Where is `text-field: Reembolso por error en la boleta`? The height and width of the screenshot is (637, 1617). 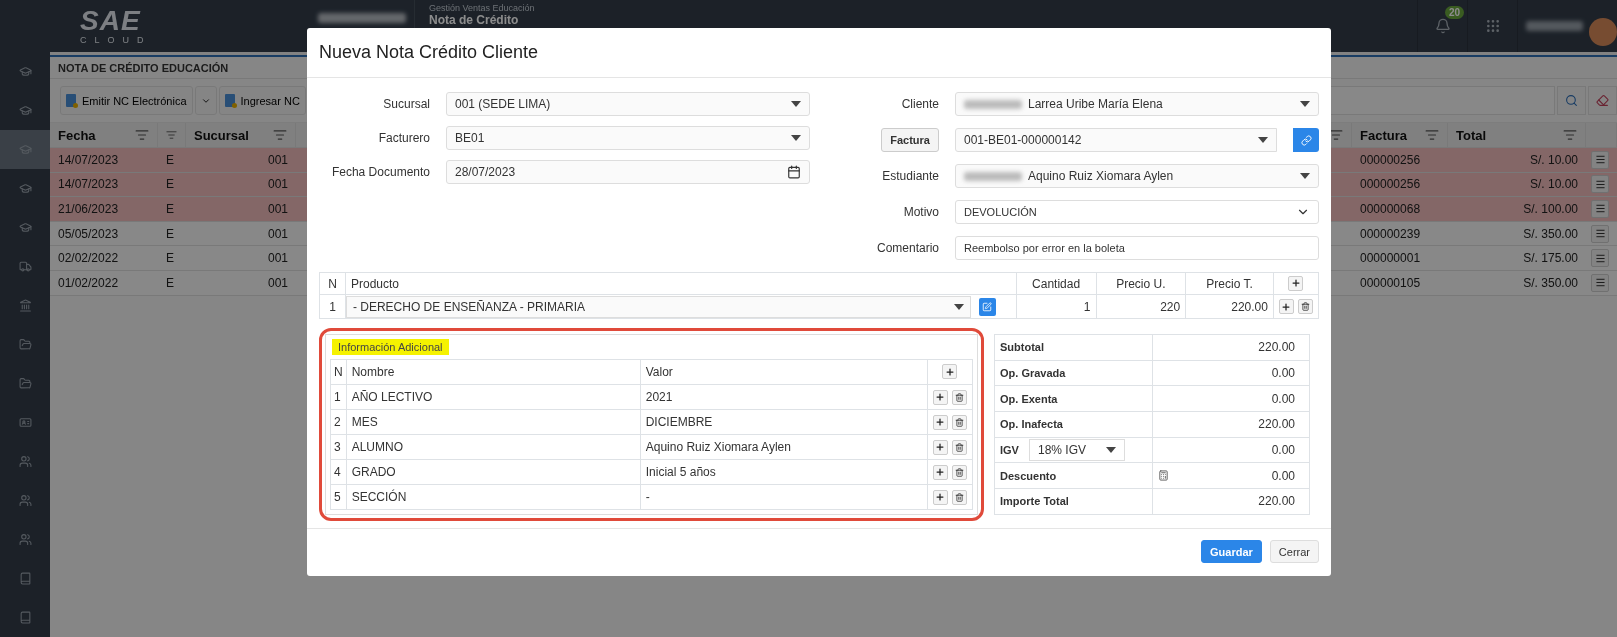 text-field: Reembolso por error en la boleta is located at coordinates (1137, 248).